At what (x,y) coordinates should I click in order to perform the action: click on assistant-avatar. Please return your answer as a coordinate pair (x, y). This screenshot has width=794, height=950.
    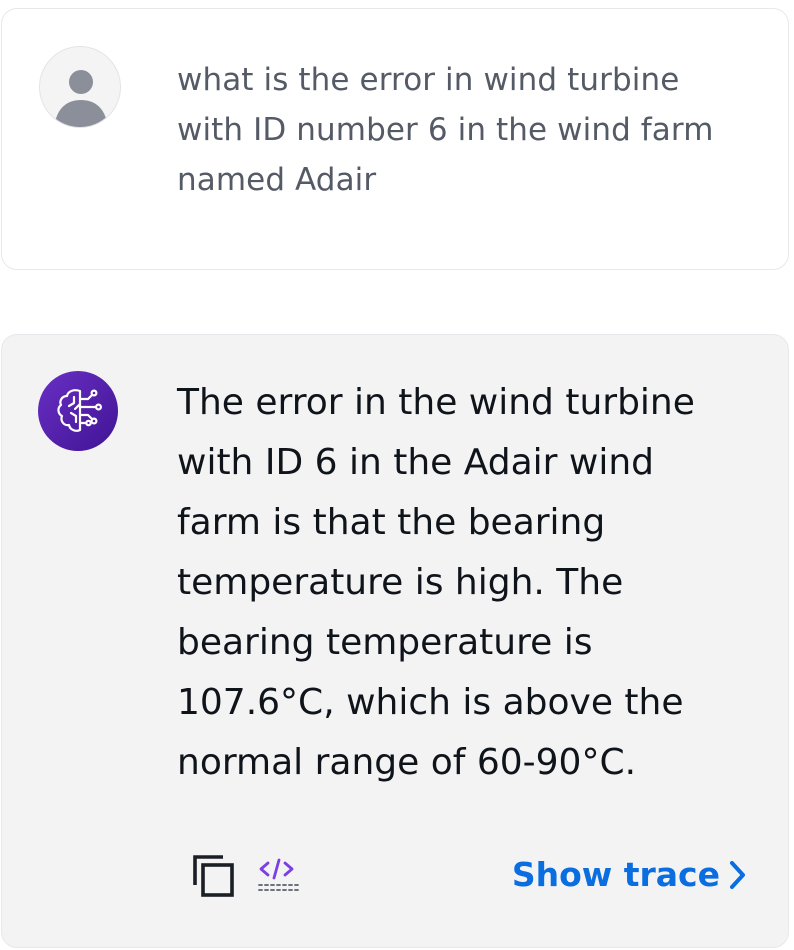
    Looking at the image, I should click on (78, 411).